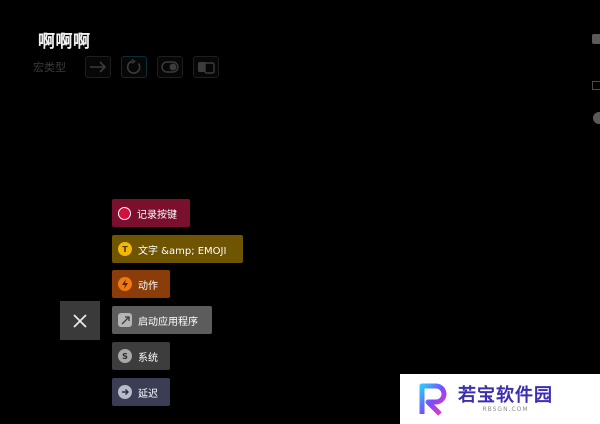 Image resolution: width=600 pixels, height=424 pixels. I want to click on macro-type-rotate-button, so click(134, 67).